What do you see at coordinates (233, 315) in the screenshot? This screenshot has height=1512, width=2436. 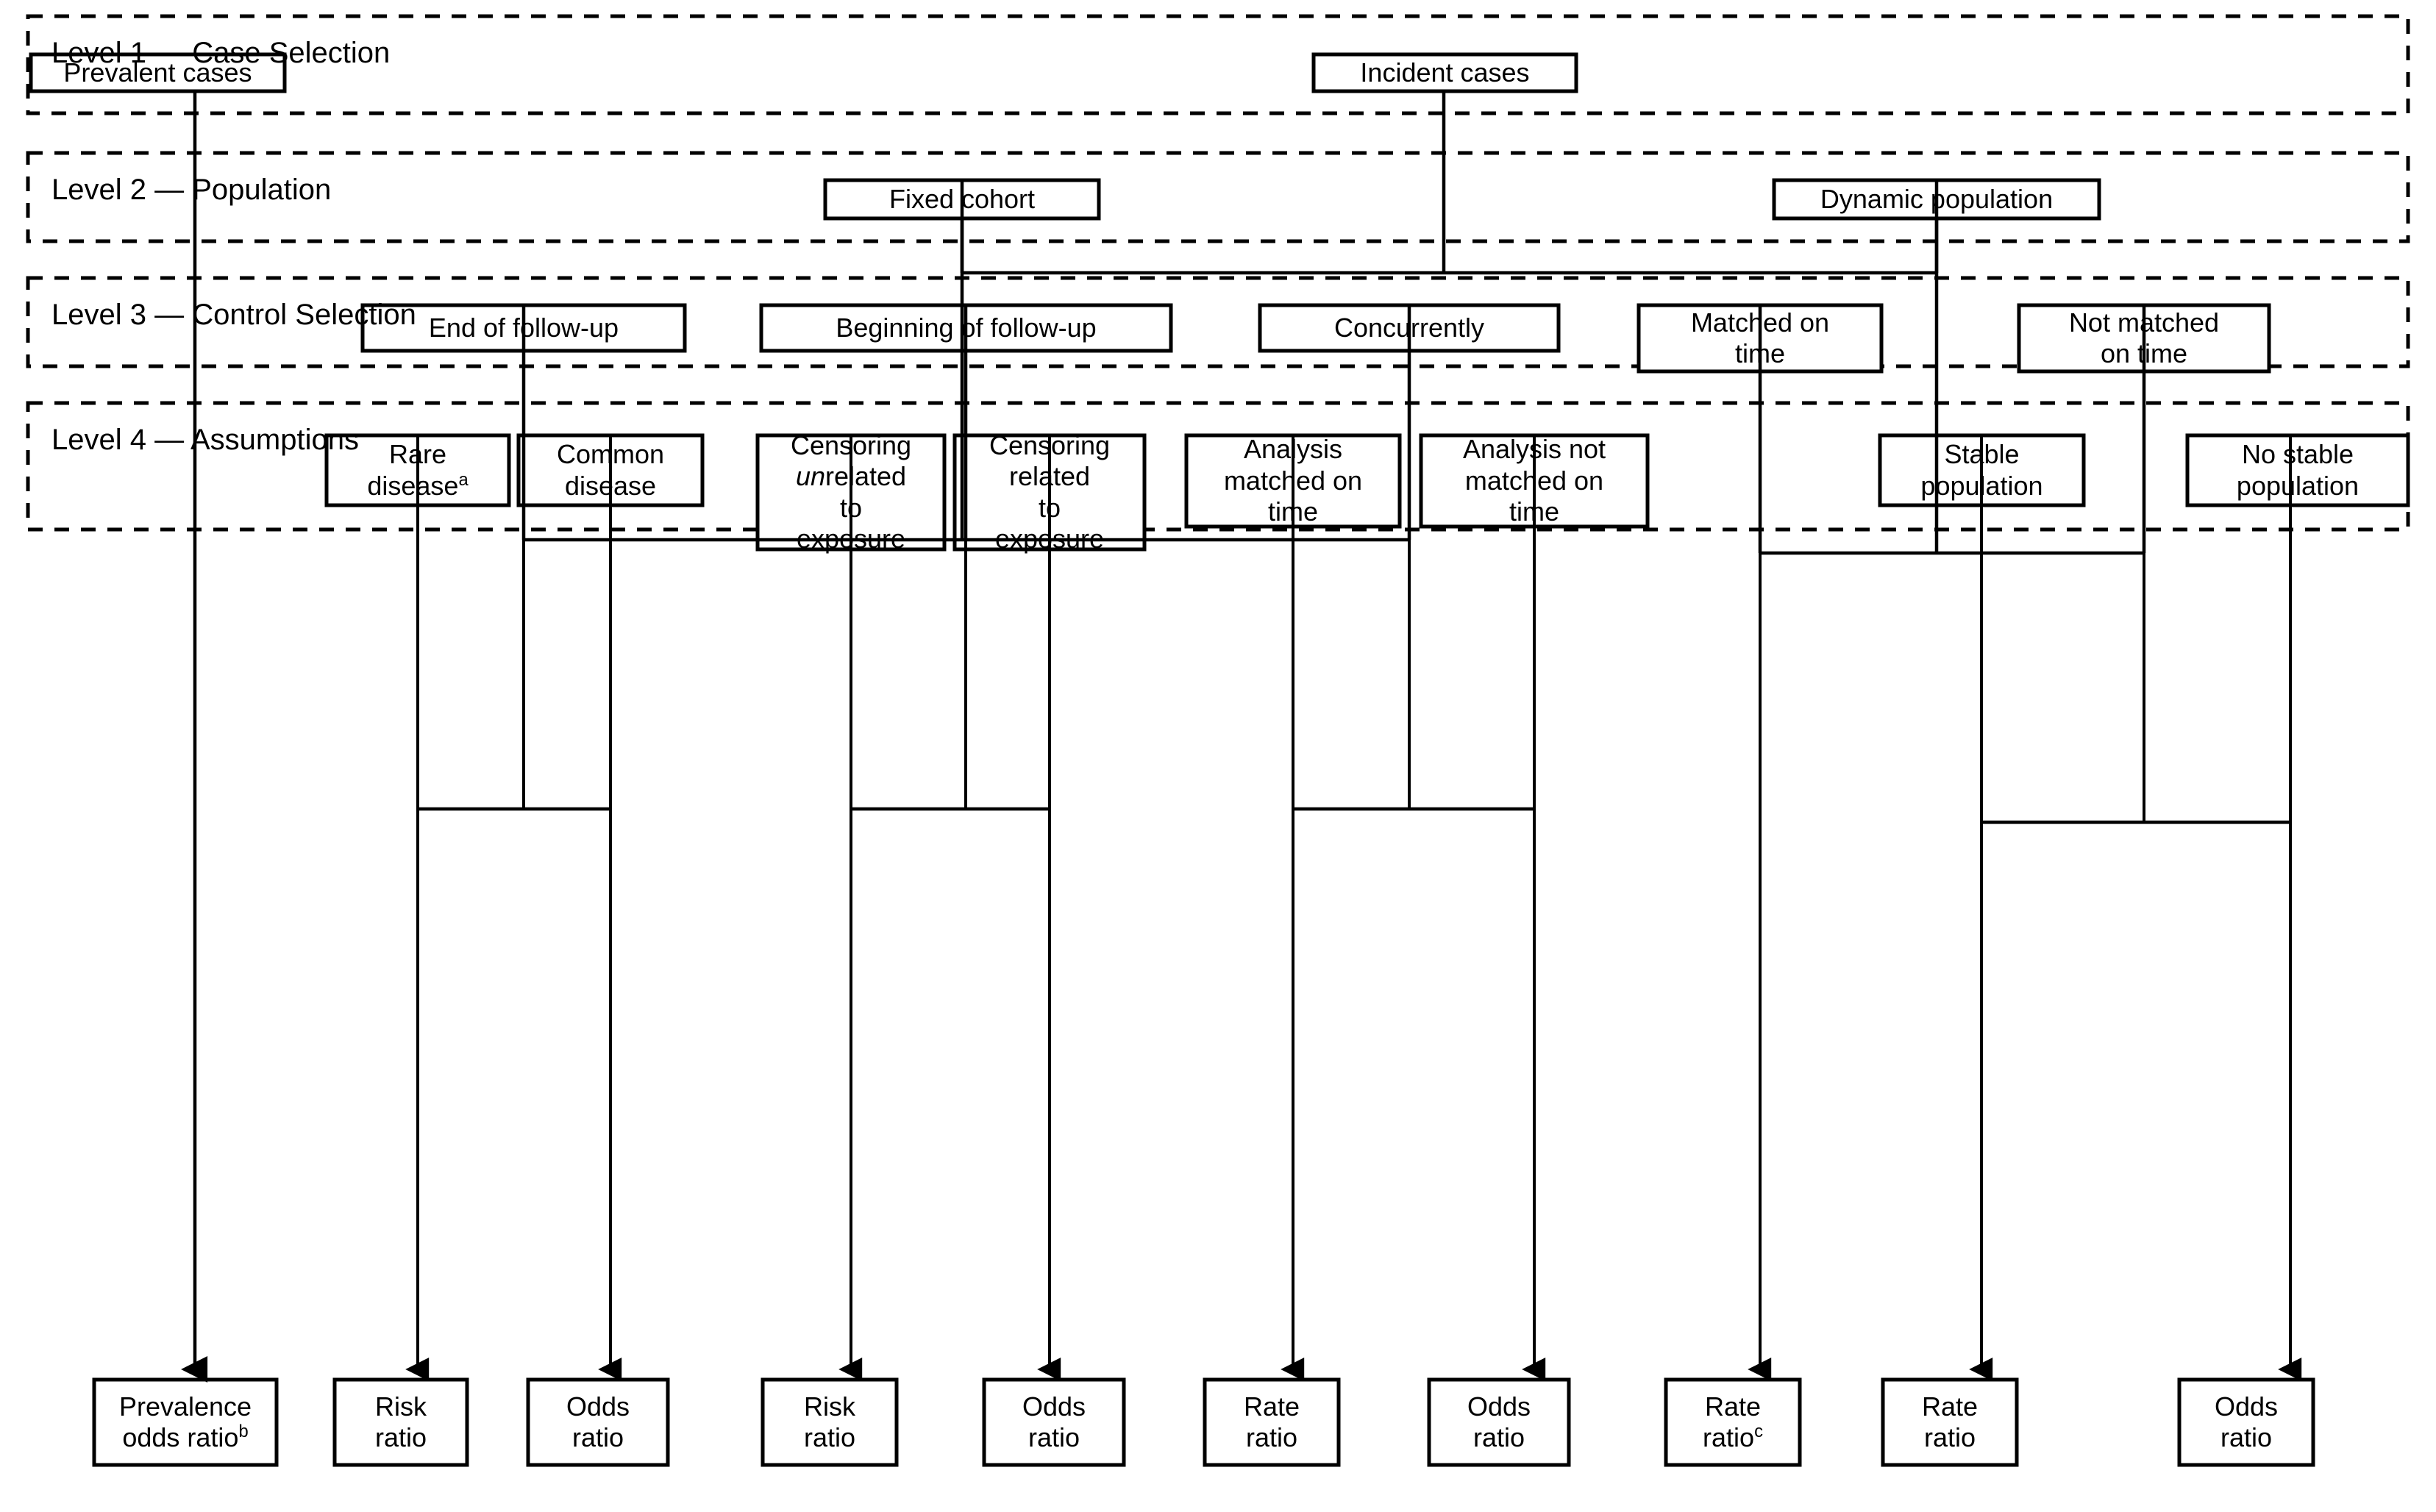 I see `level3-heading: Level 3 — Control Selection` at bounding box center [233, 315].